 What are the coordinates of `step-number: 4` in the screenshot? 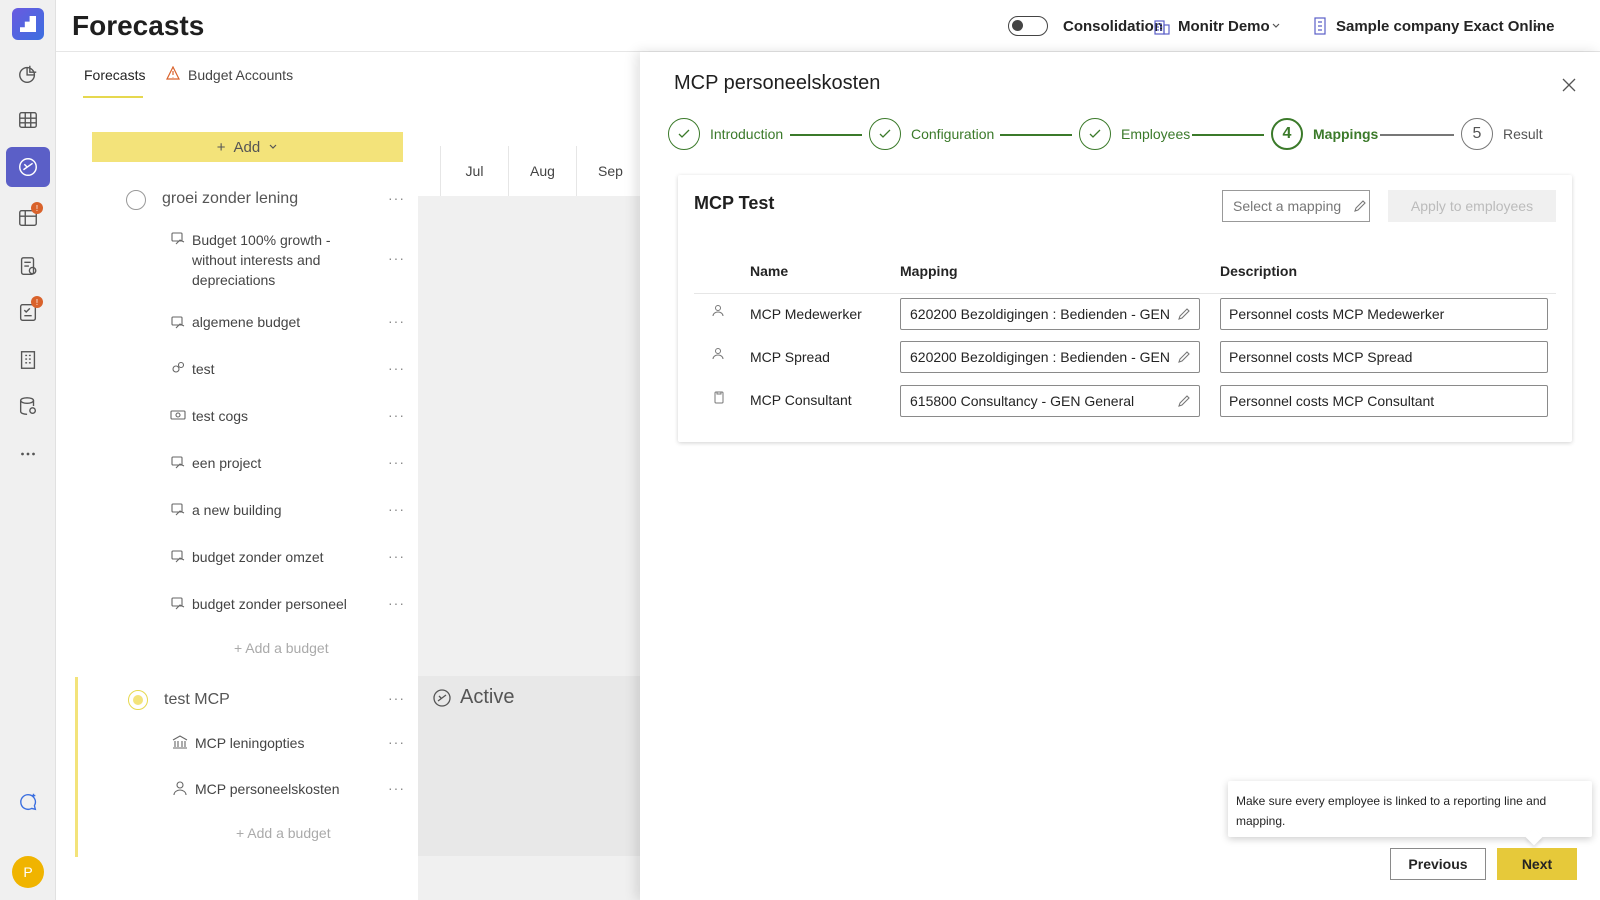 It's located at (1287, 134).